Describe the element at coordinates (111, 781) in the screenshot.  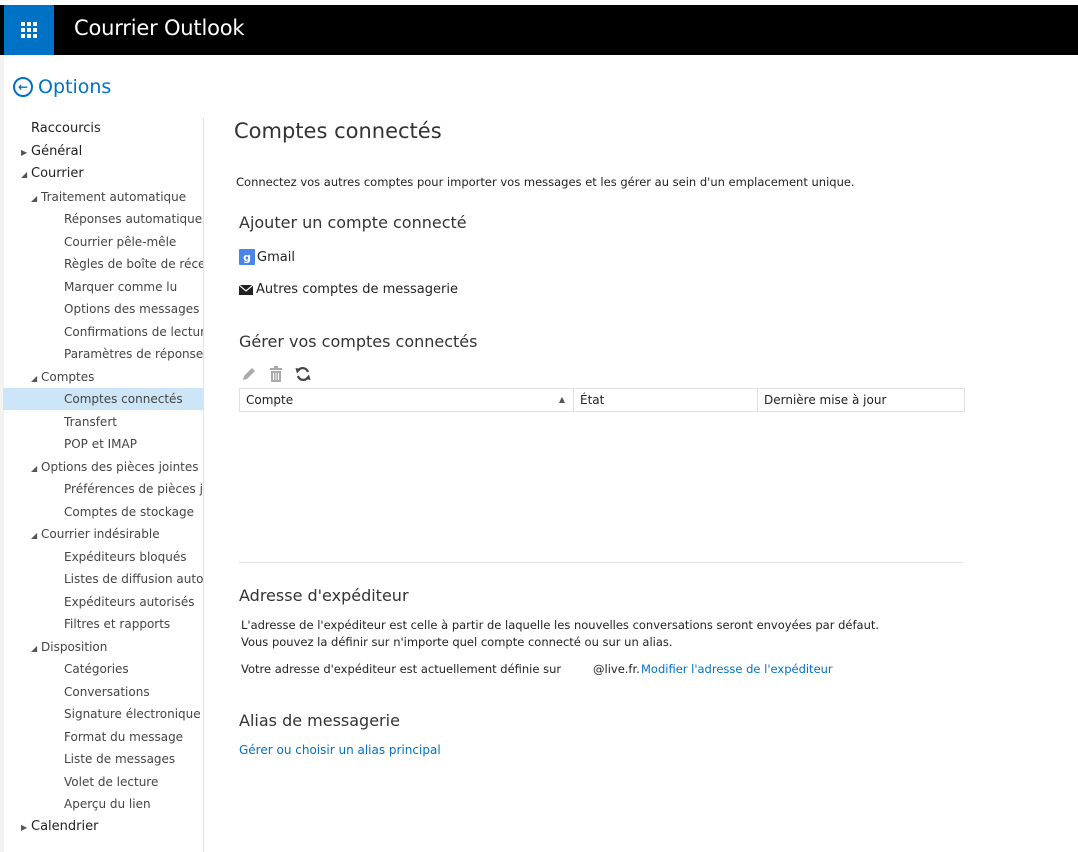
I see `nav-item-label: Volet de lecture` at that location.